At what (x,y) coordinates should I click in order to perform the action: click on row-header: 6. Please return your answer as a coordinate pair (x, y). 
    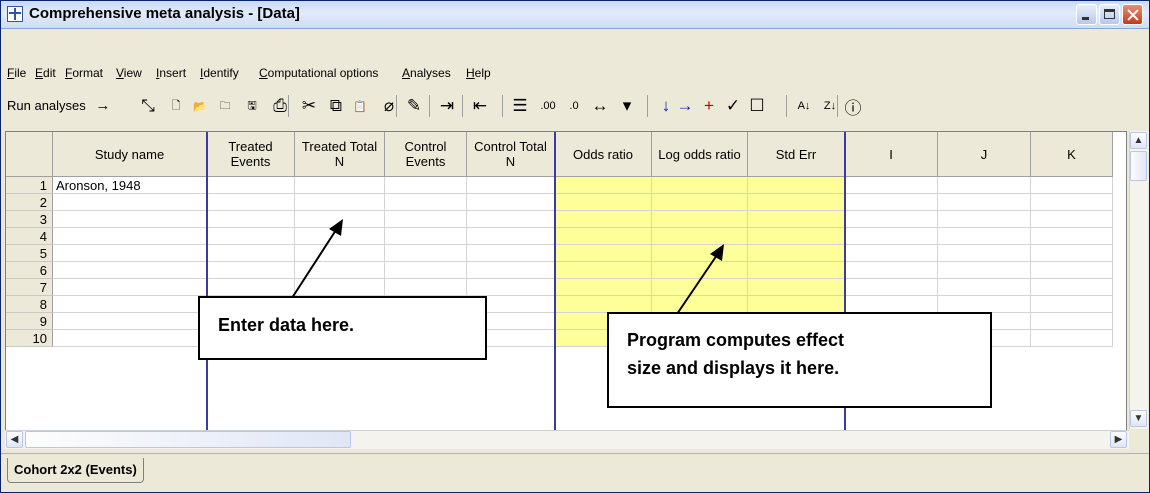
    Looking at the image, I should click on (29, 270).